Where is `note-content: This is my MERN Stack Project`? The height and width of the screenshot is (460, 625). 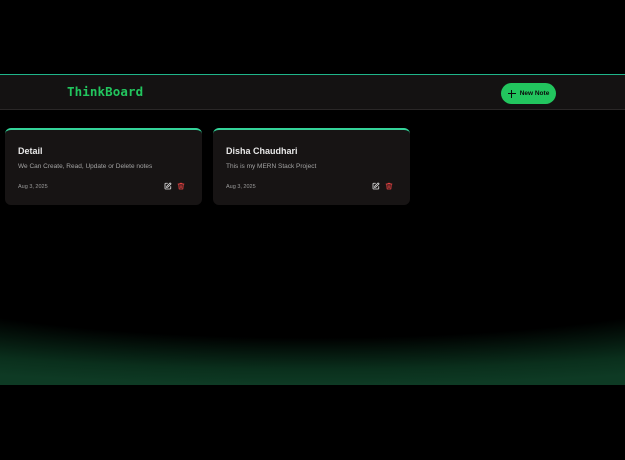
note-content: This is my MERN Stack Project is located at coordinates (271, 166).